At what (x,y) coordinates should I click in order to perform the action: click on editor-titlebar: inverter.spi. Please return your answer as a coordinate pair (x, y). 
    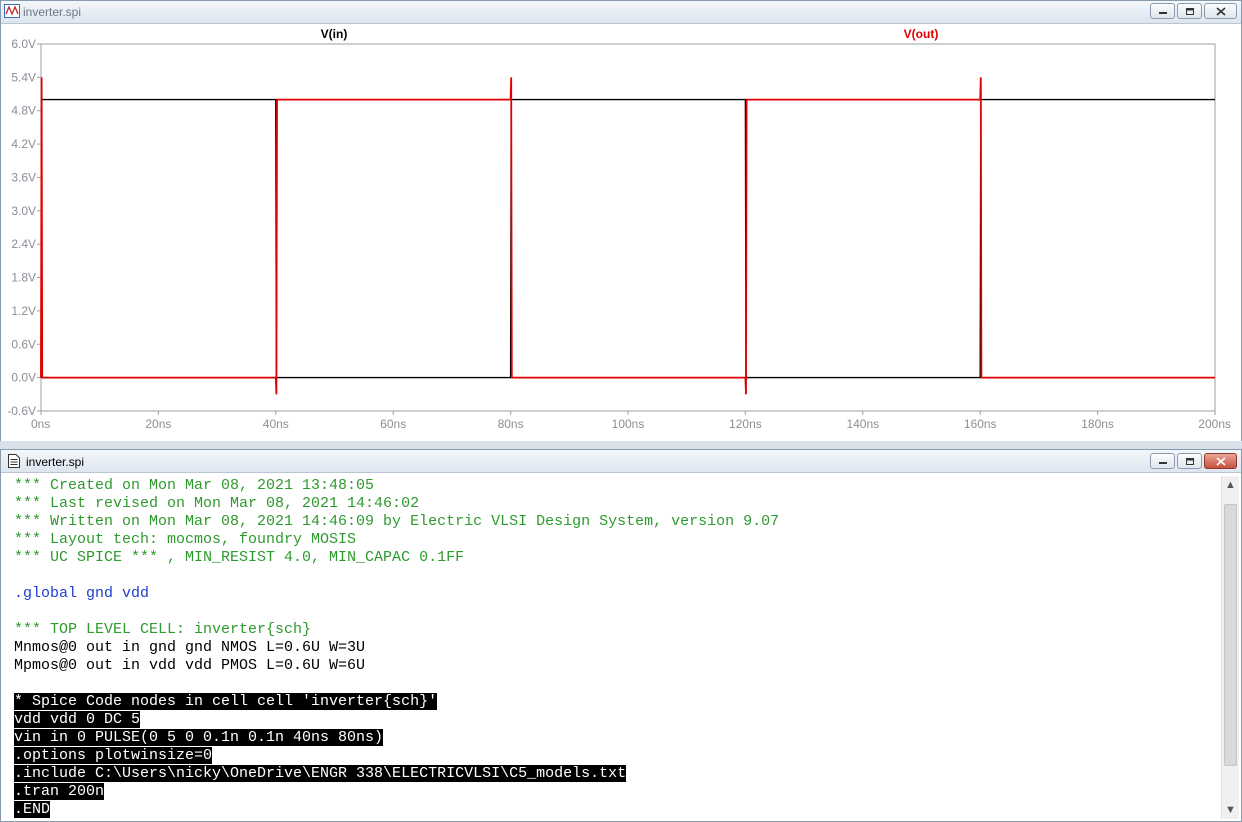
    Looking at the image, I should click on (621, 461).